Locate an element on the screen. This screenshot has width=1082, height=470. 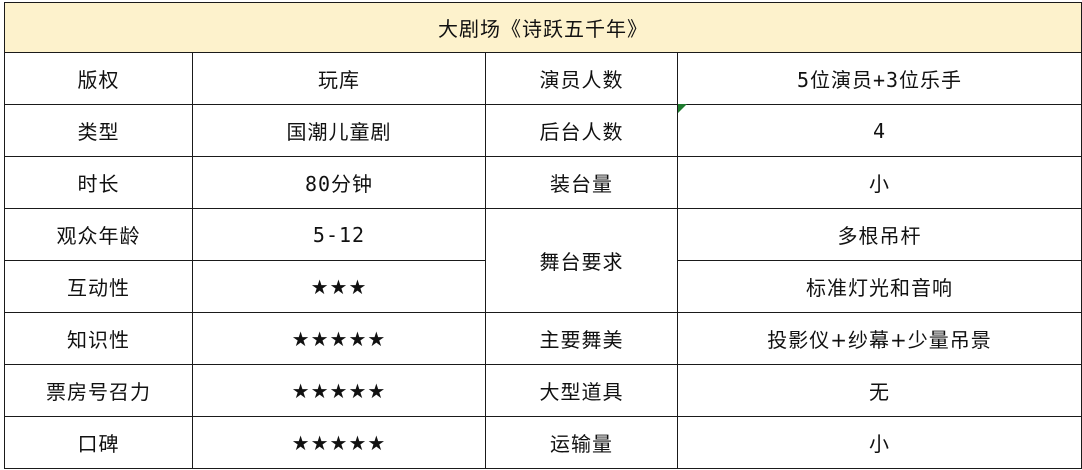
label-cell: 后台人数 is located at coordinates (581, 130).